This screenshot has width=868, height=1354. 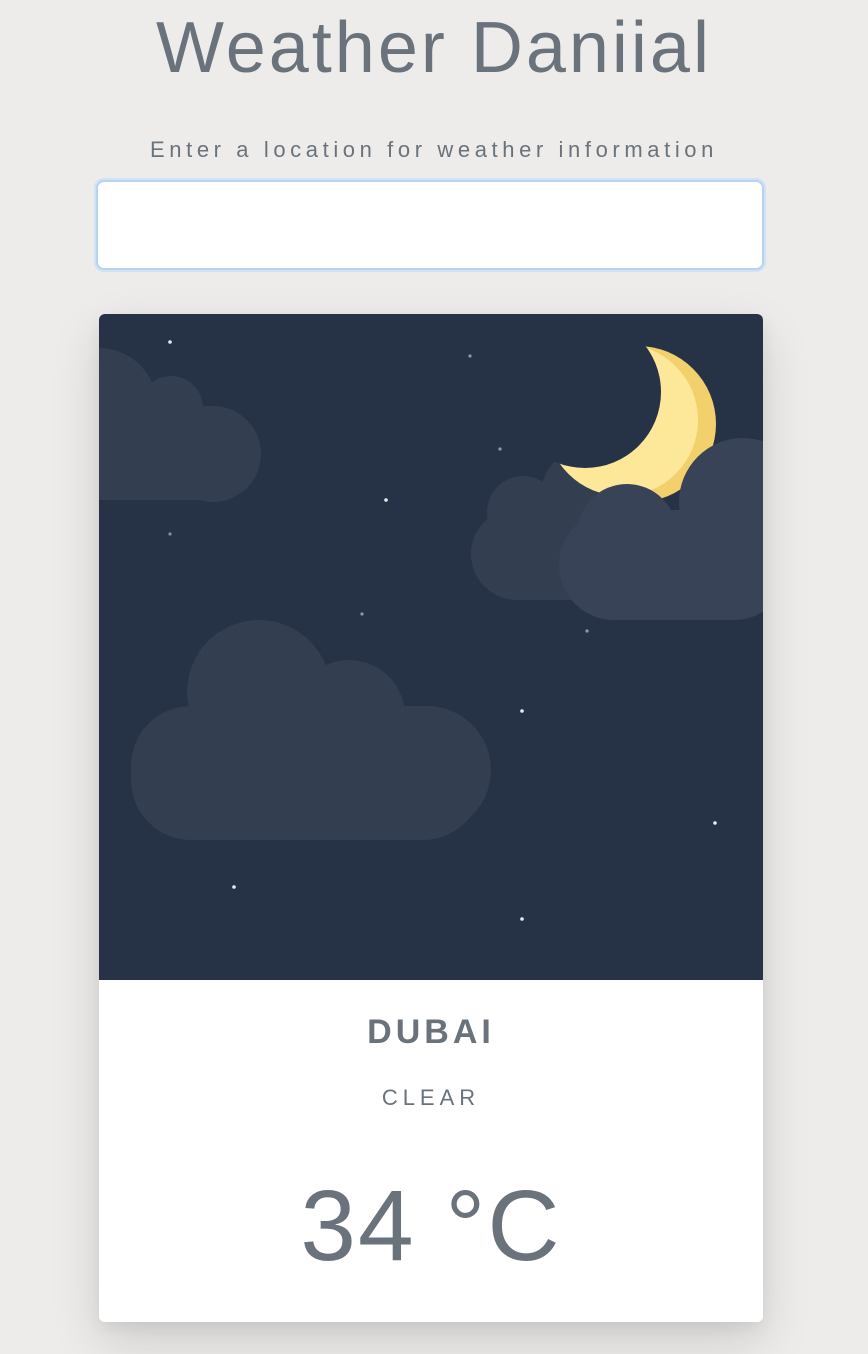 What do you see at coordinates (430, 225) in the screenshot?
I see `location-input` at bounding box center [430, 225].